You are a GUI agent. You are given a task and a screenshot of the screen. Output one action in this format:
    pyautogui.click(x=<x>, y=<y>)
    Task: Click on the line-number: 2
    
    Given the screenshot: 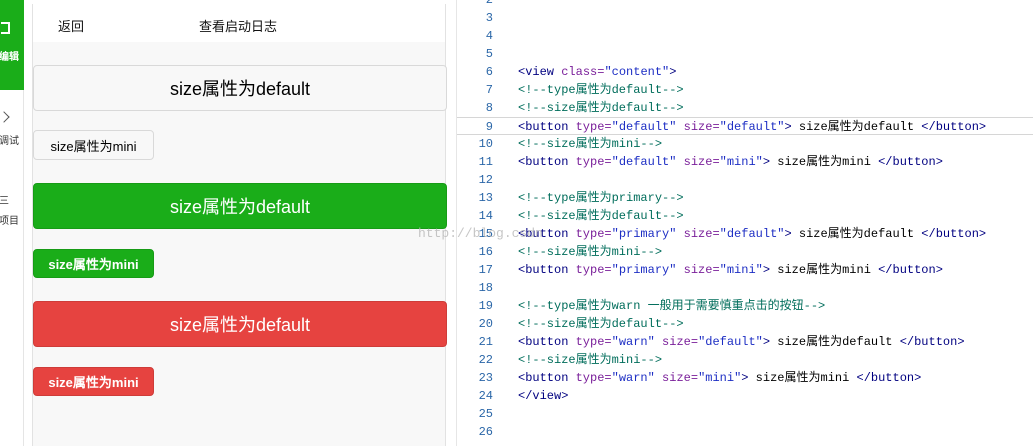 What is the action you would take?
    pyautogui.click(x=489, y=3)
    